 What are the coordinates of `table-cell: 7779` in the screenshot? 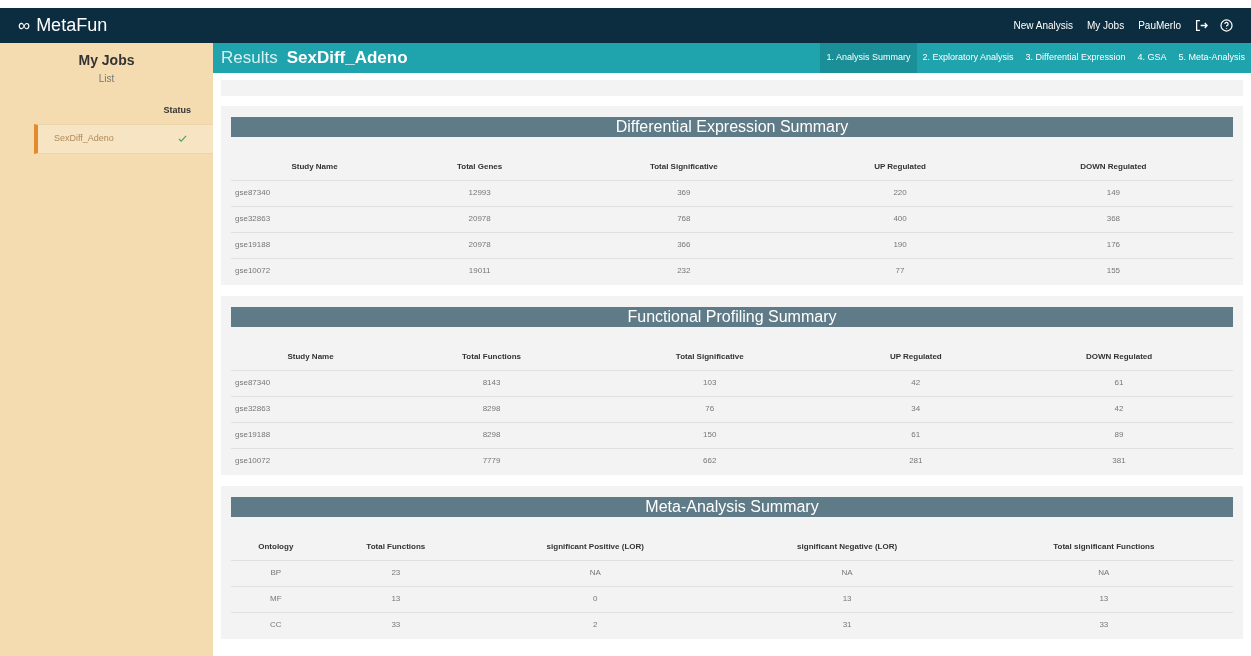 It's located at (491, 461).